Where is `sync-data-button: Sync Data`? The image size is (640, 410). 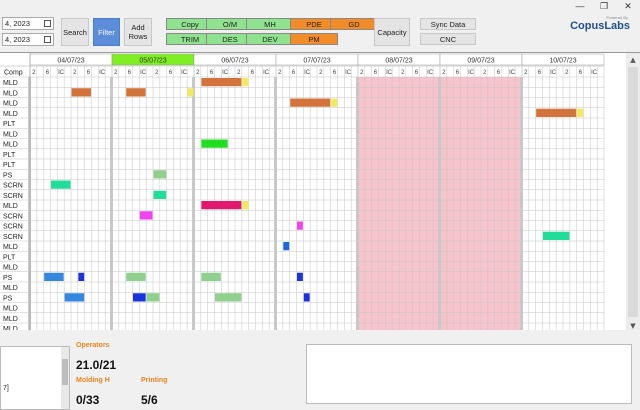 sync-data-button: Sync Data is located at coordinates (448, 24).